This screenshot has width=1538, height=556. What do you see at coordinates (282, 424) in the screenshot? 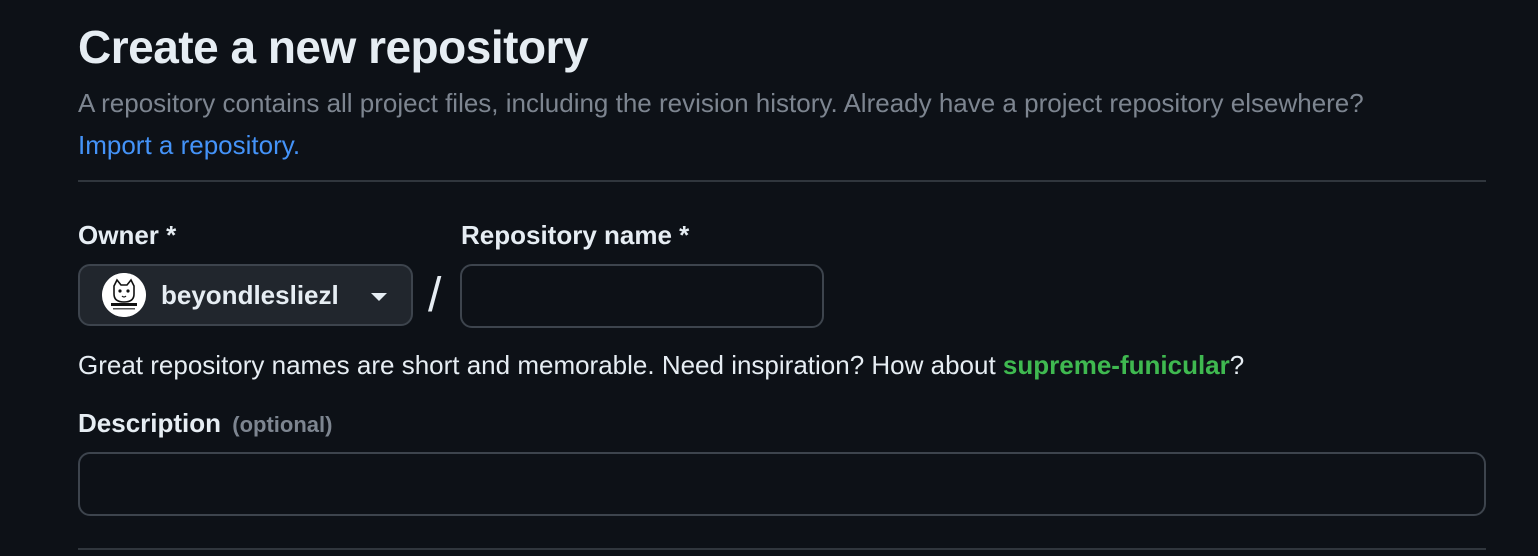
I see `optional-tag: (optional)` at bounding box center [282, 424].